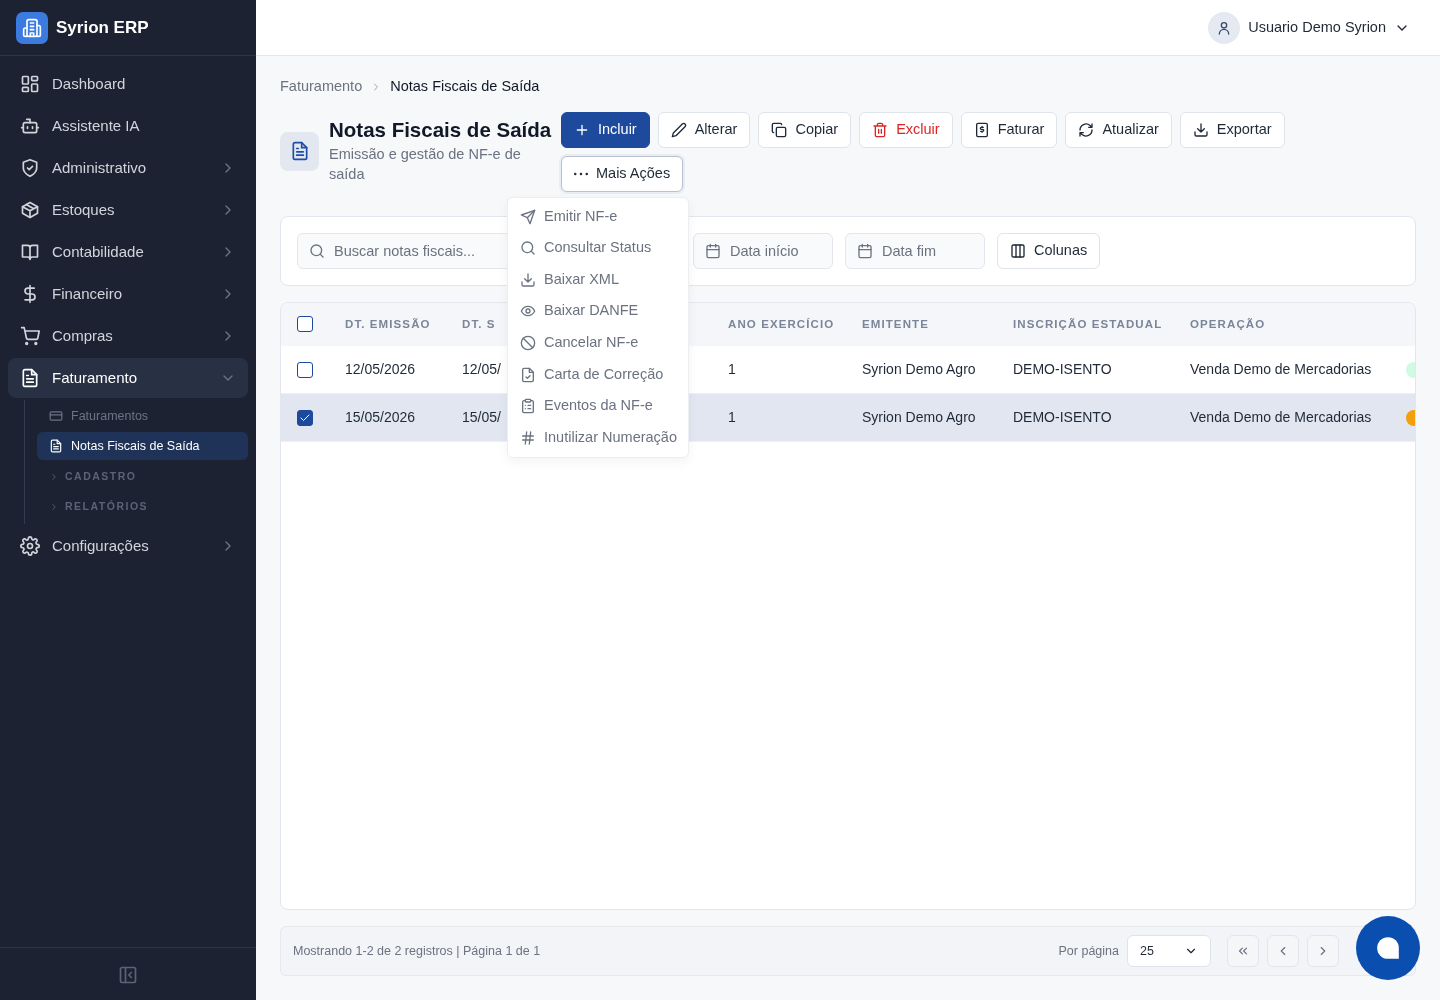  Describe the element at coordinates (779, 129) in the screenshot. I see `copy-icon` at that location.